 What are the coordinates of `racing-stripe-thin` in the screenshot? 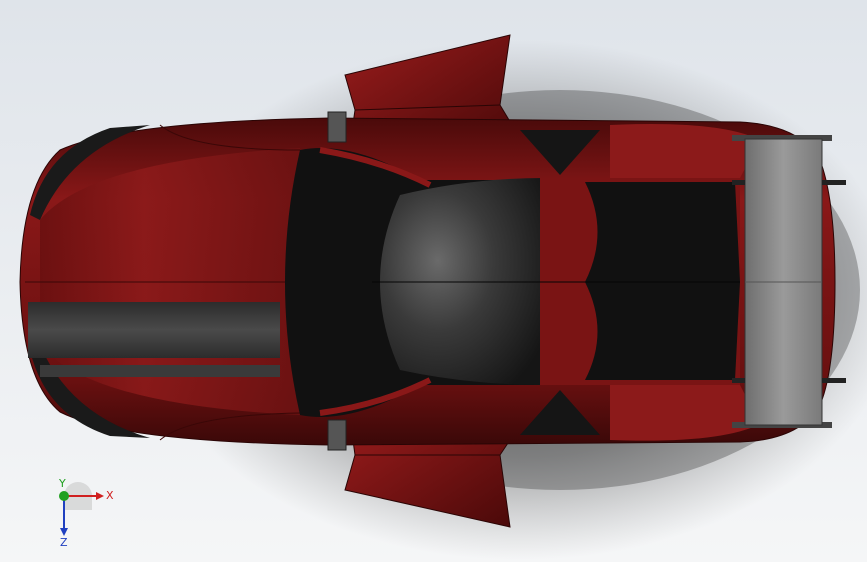 It's located at (160, 371).